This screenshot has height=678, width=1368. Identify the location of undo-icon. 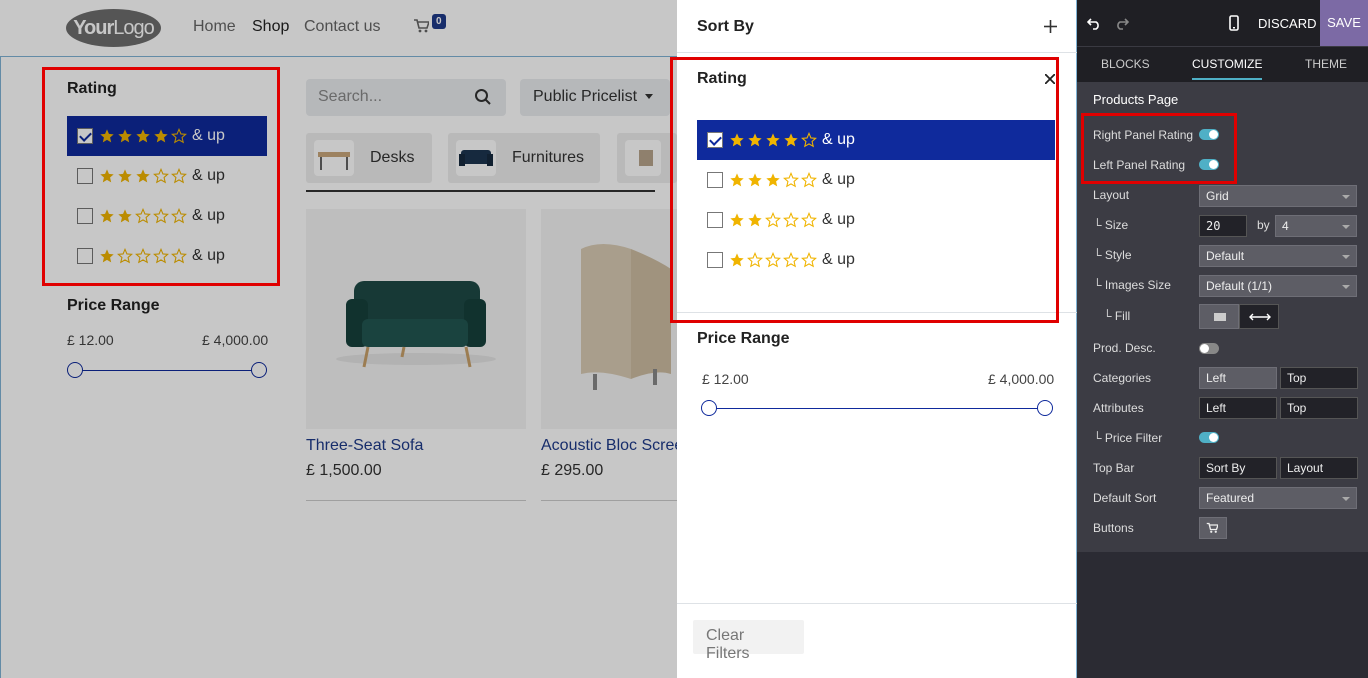
(1094, 23).